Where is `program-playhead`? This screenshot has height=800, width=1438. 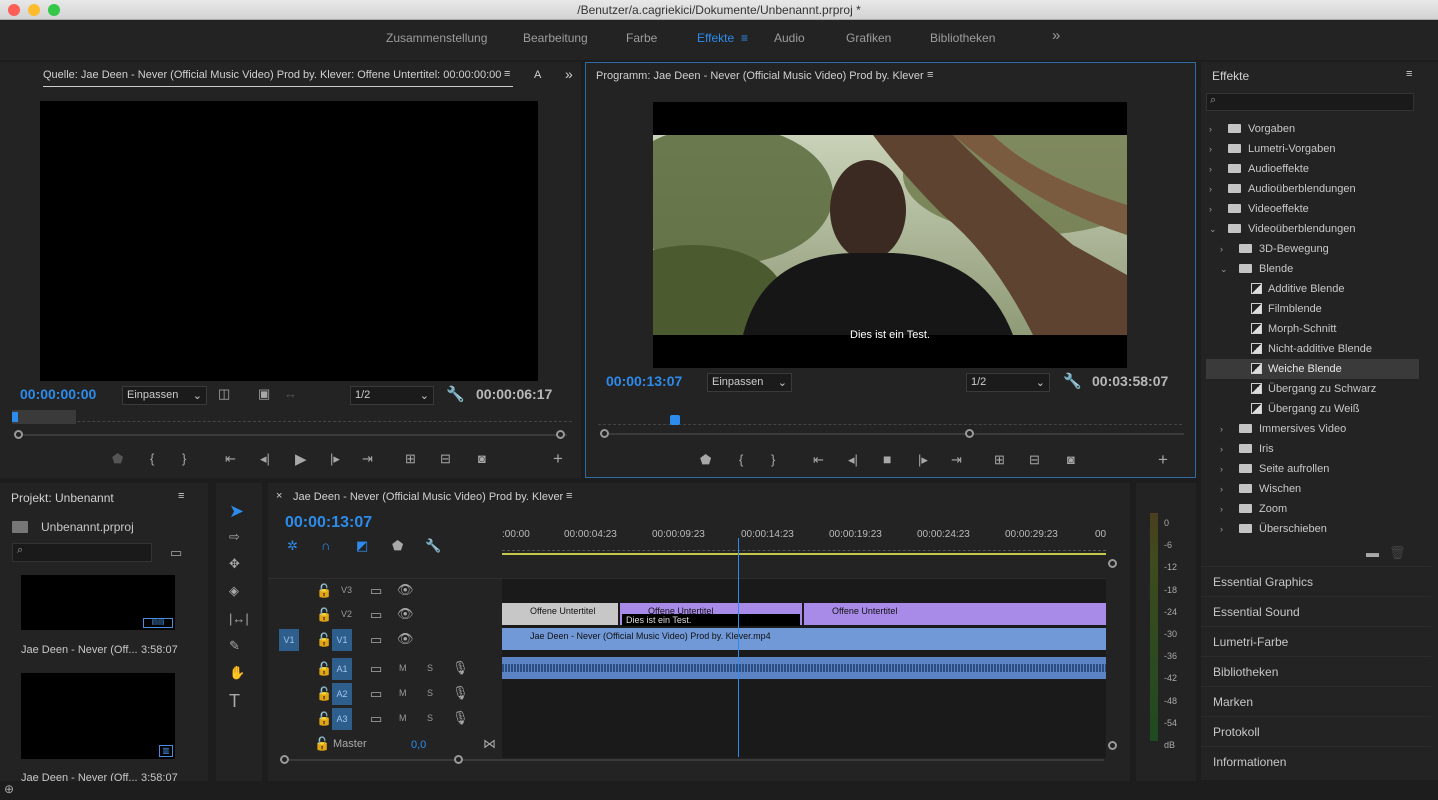 program-playhead is located at coordinates (675, 420).